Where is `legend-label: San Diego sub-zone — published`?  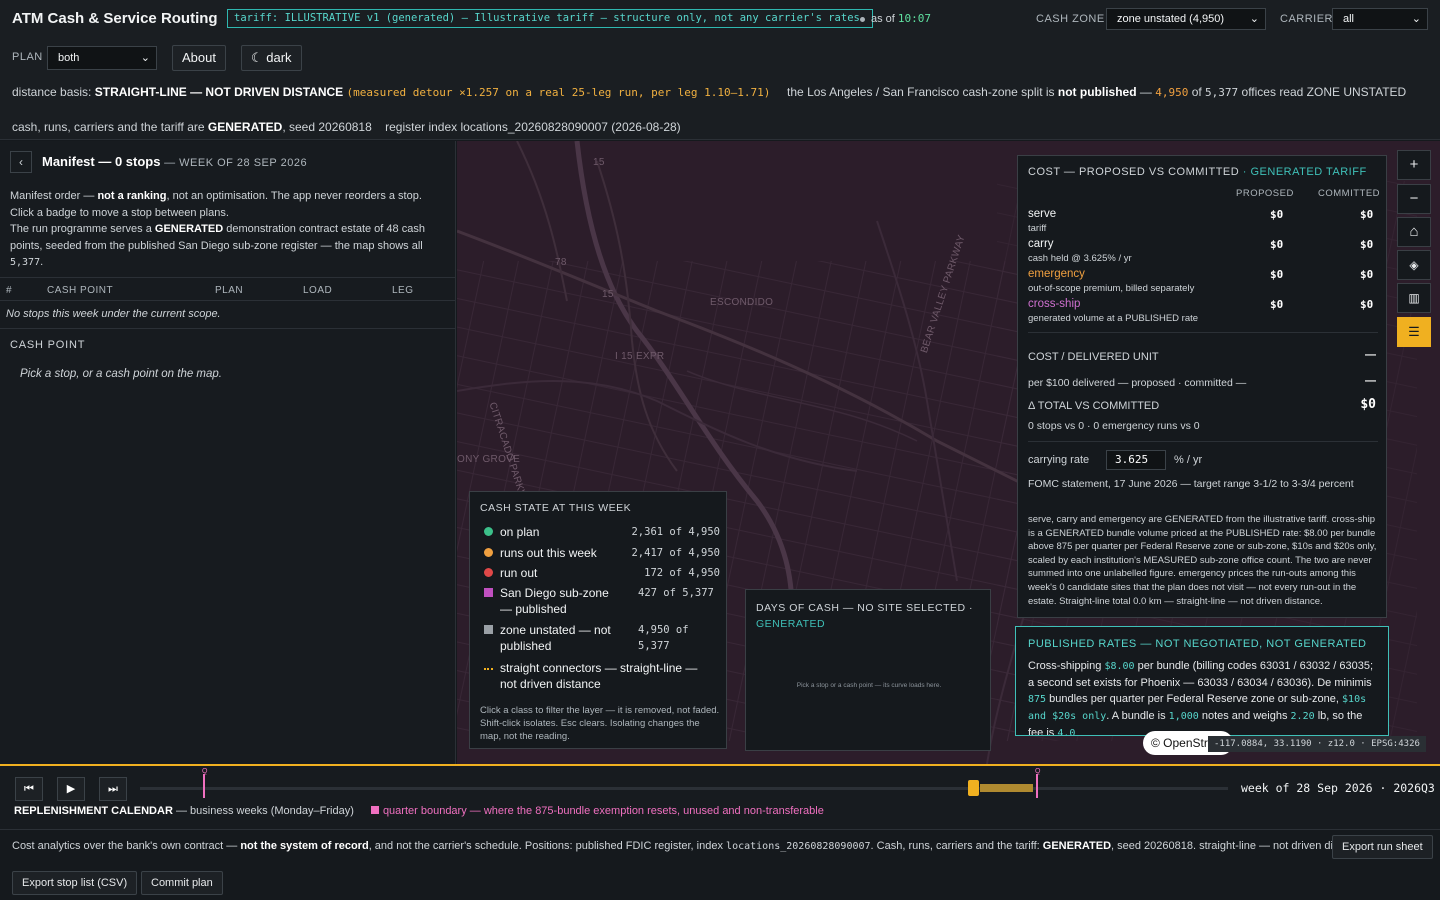
legend-label: San Diego sub-zone — published is located at coordinates (554, 601).